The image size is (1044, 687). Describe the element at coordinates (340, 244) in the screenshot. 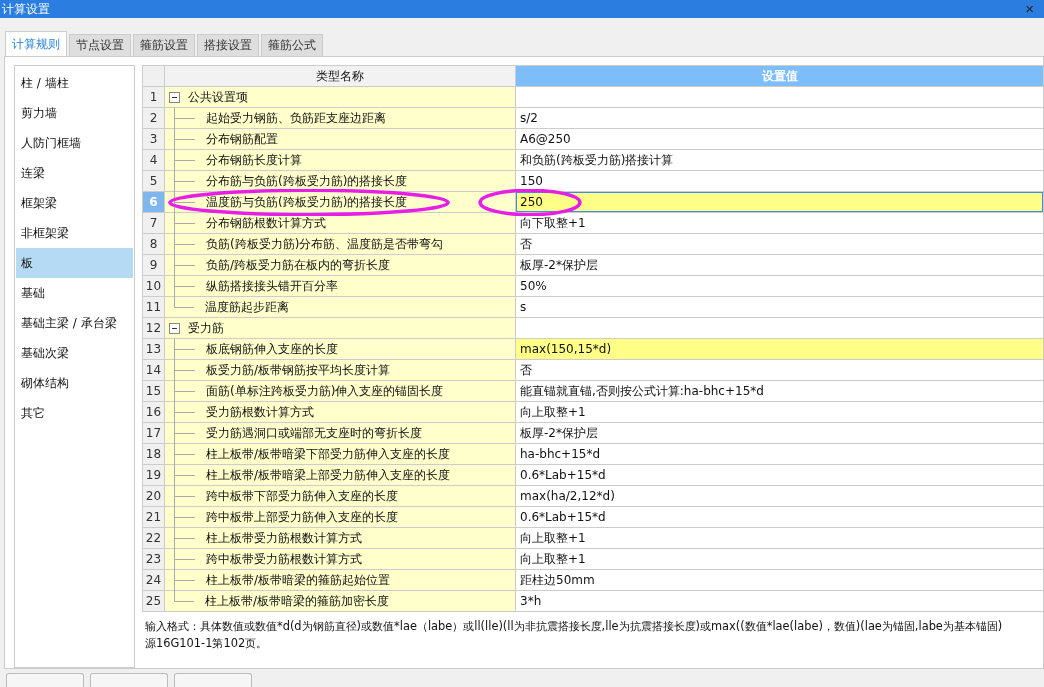

I see `name-cell: 负筋(跨板受力筋)分布筋、温度筋是否带弯勾` at that location.